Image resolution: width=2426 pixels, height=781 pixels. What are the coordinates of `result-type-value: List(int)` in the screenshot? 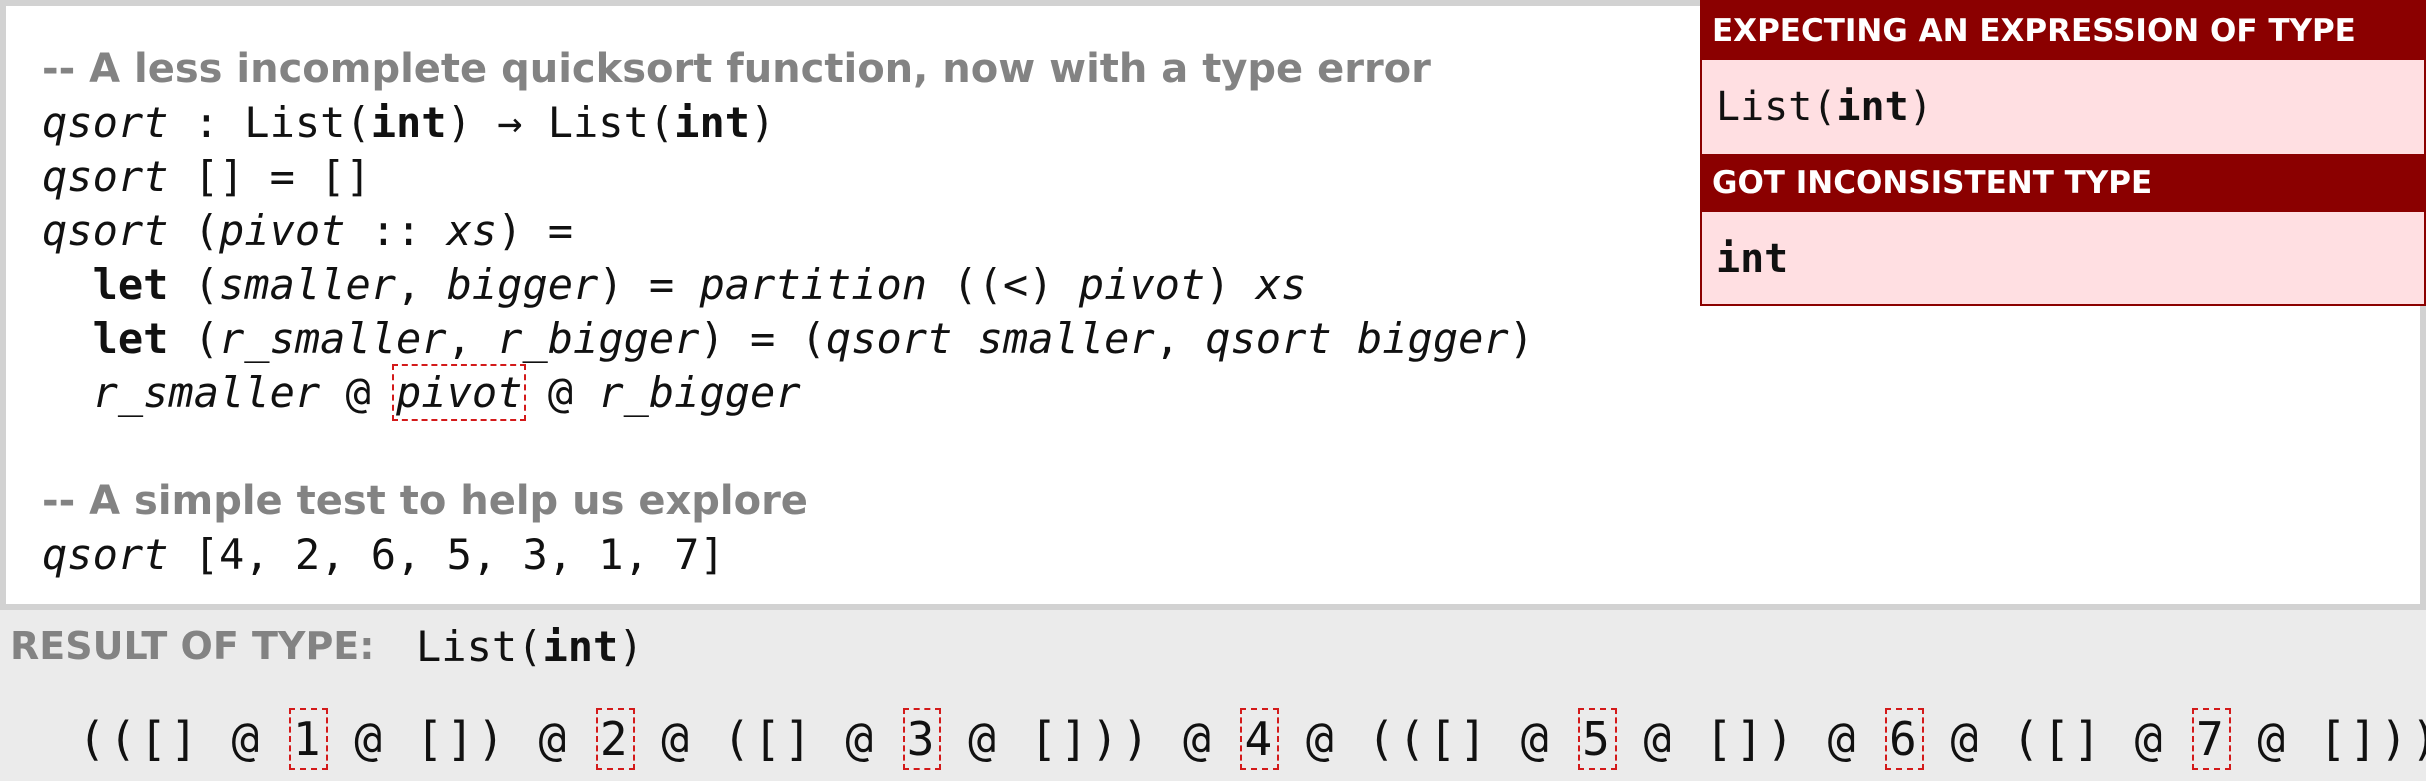 It's located at (530, 647).